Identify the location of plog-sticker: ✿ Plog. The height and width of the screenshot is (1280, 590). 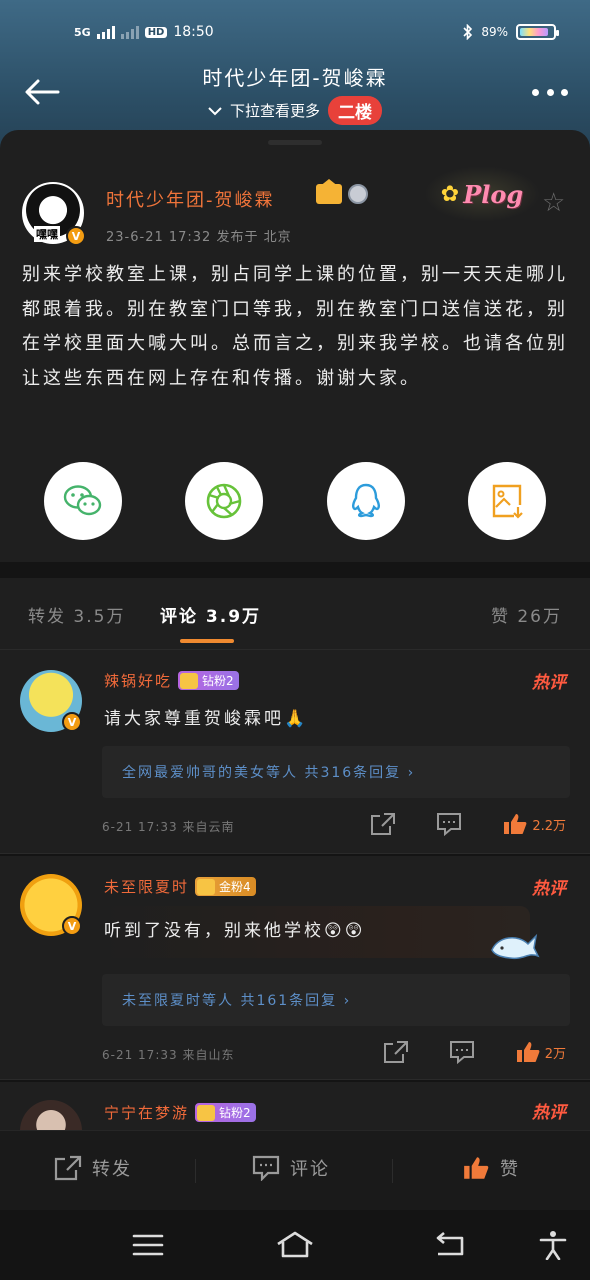
(482, 194).